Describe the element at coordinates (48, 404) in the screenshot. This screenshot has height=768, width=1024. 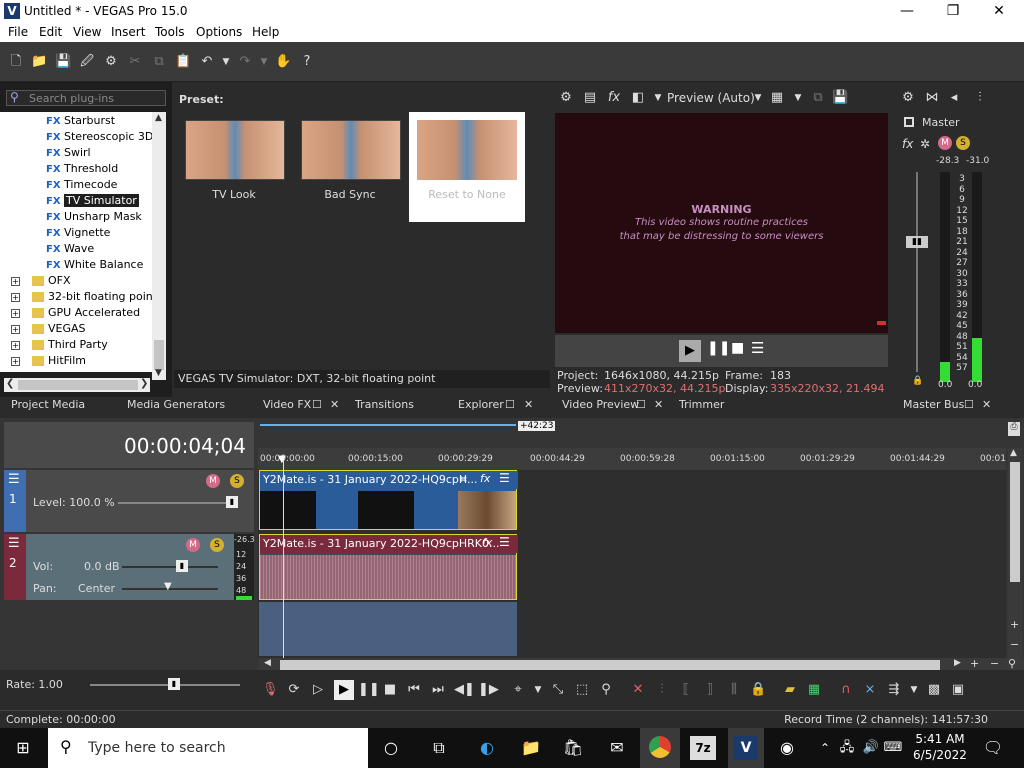
I see `tab-project-media: Project Media` at that location.